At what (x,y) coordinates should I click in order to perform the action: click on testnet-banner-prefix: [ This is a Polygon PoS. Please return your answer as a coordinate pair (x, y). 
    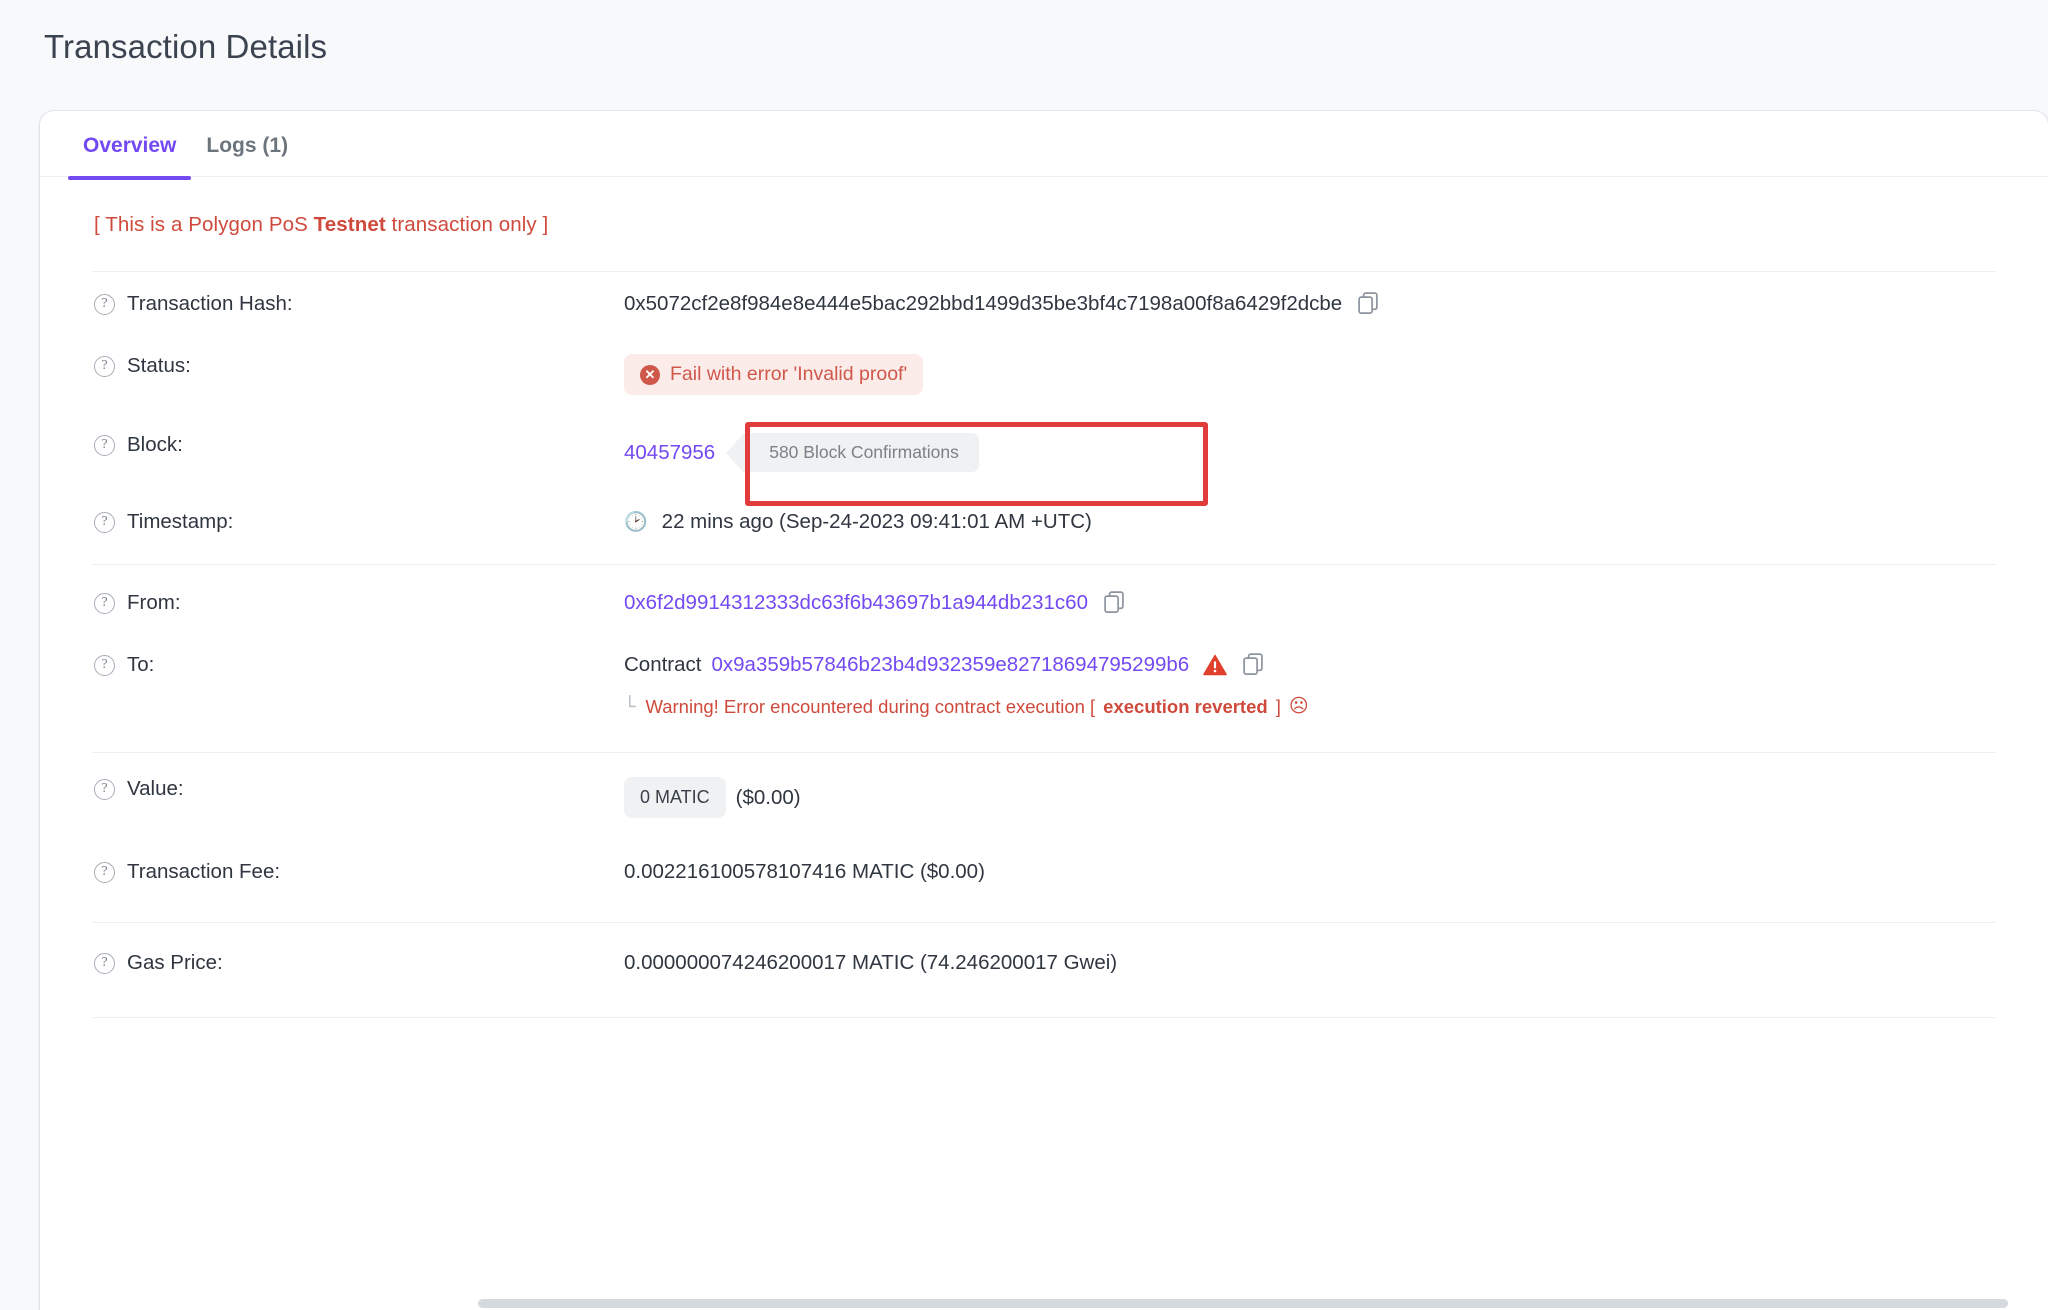
    Looking at the image, I should click on (204, 224).